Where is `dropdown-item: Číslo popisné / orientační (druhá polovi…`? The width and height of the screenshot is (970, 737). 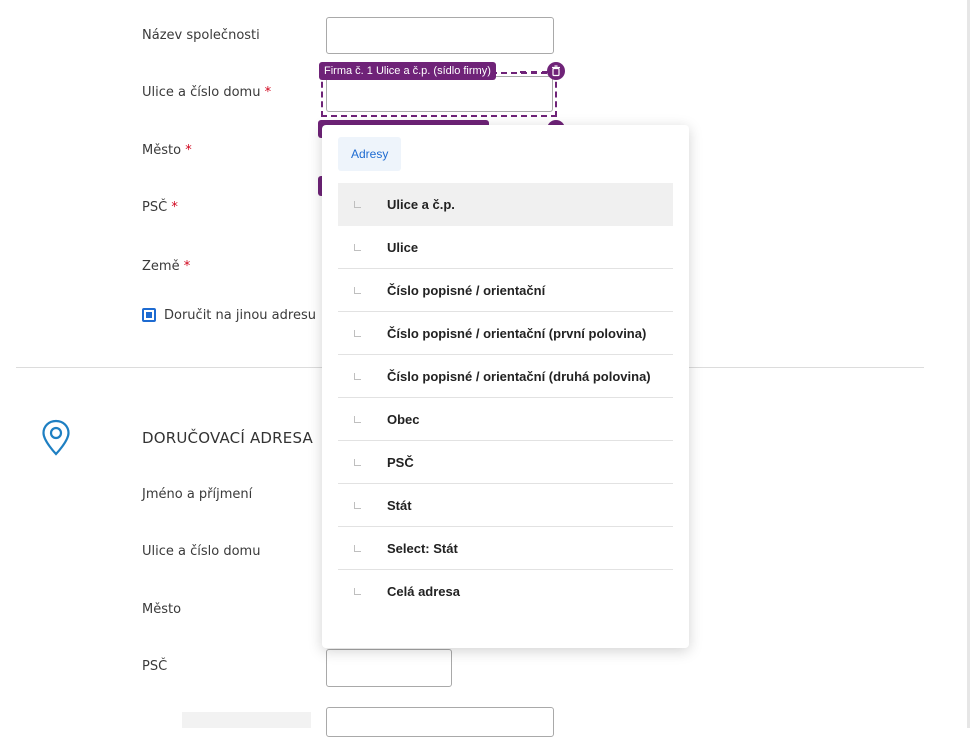
dropdown-item: Číslo popisné / orientační (druhá polovi… is located at coordinates (505, 376).